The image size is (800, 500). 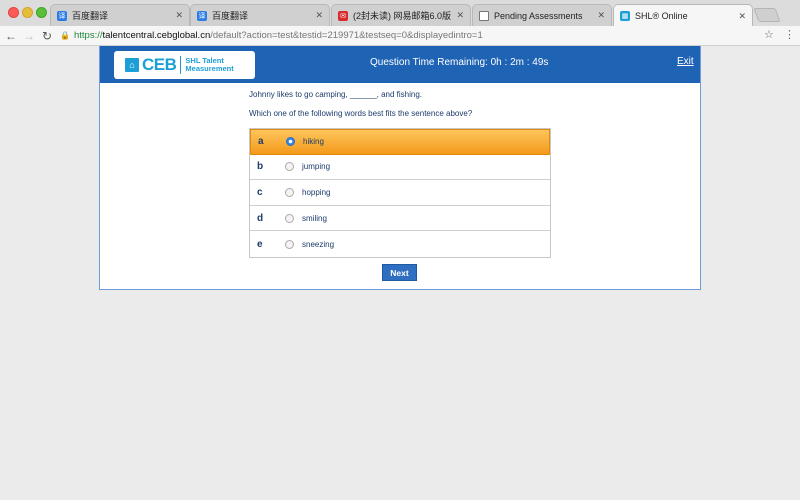 I want to click on answer-option-e: e sneezing, so click(x=400, y=244).